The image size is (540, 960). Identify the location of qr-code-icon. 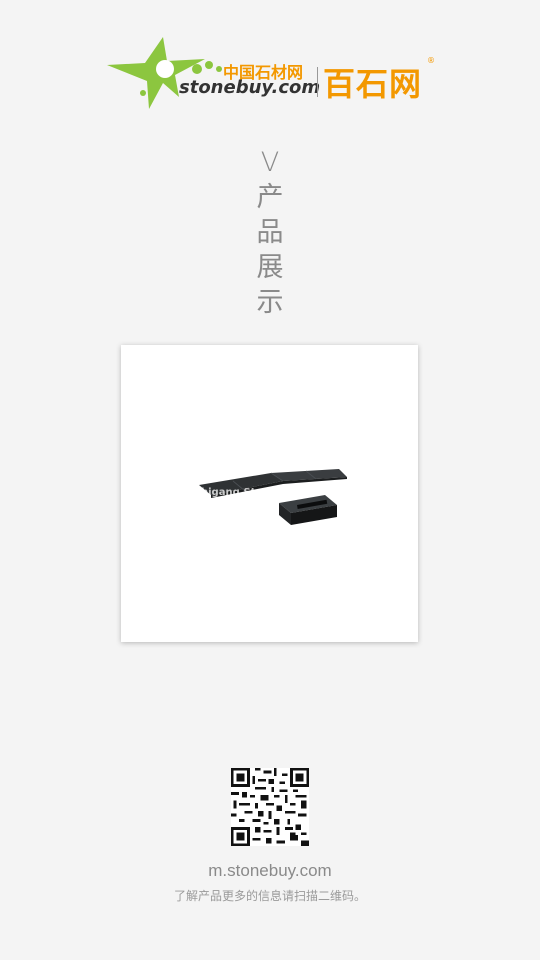
(270, 807).